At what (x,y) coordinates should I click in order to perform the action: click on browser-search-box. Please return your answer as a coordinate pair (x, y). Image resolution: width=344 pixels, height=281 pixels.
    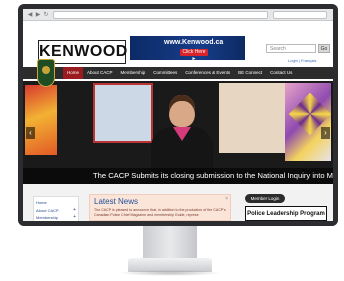
    Looking at the image, I should click on (300, 15).